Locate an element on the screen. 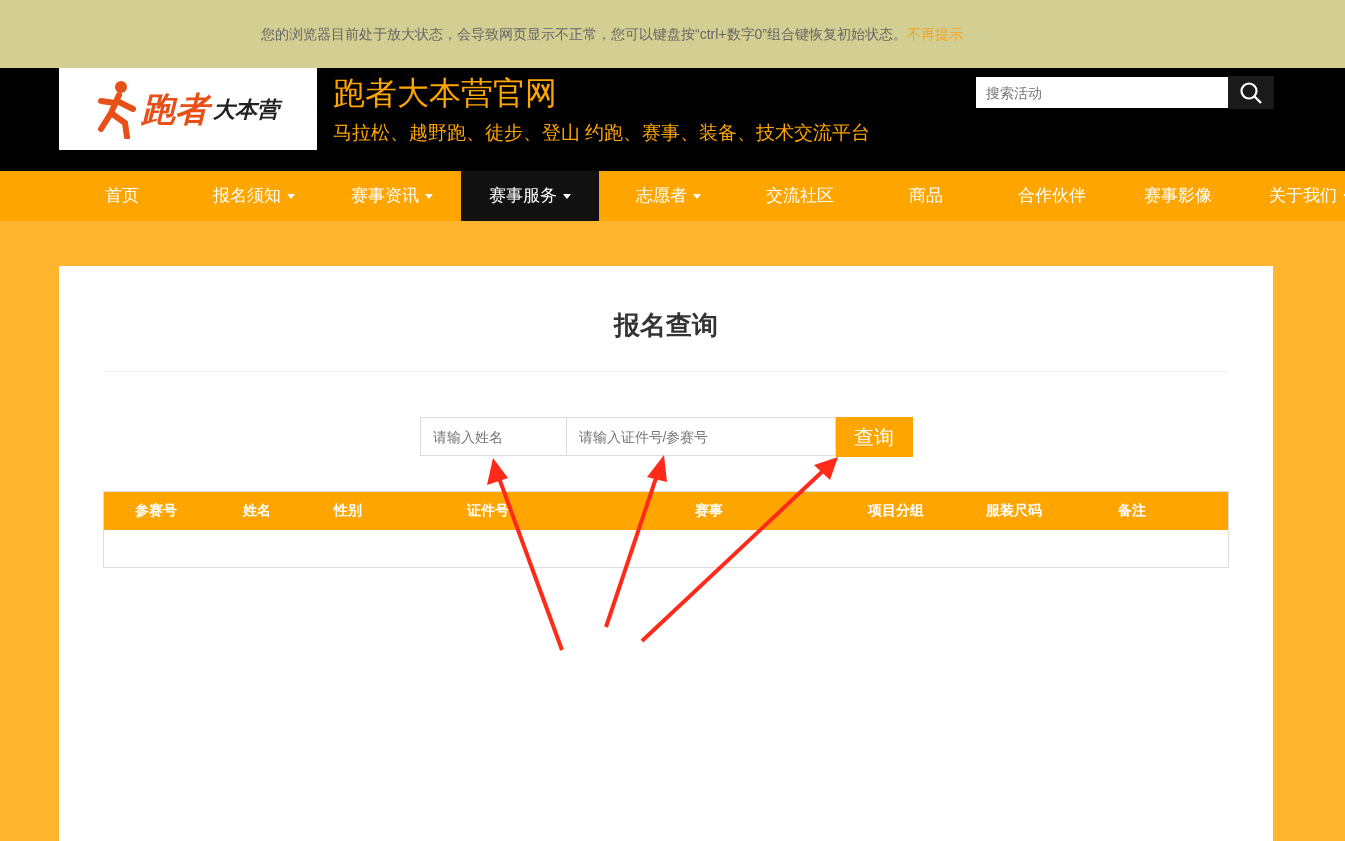 This screenshot has height=841, width=1345. name-field: 请输入姓名 is located at coordinates (493, 436).